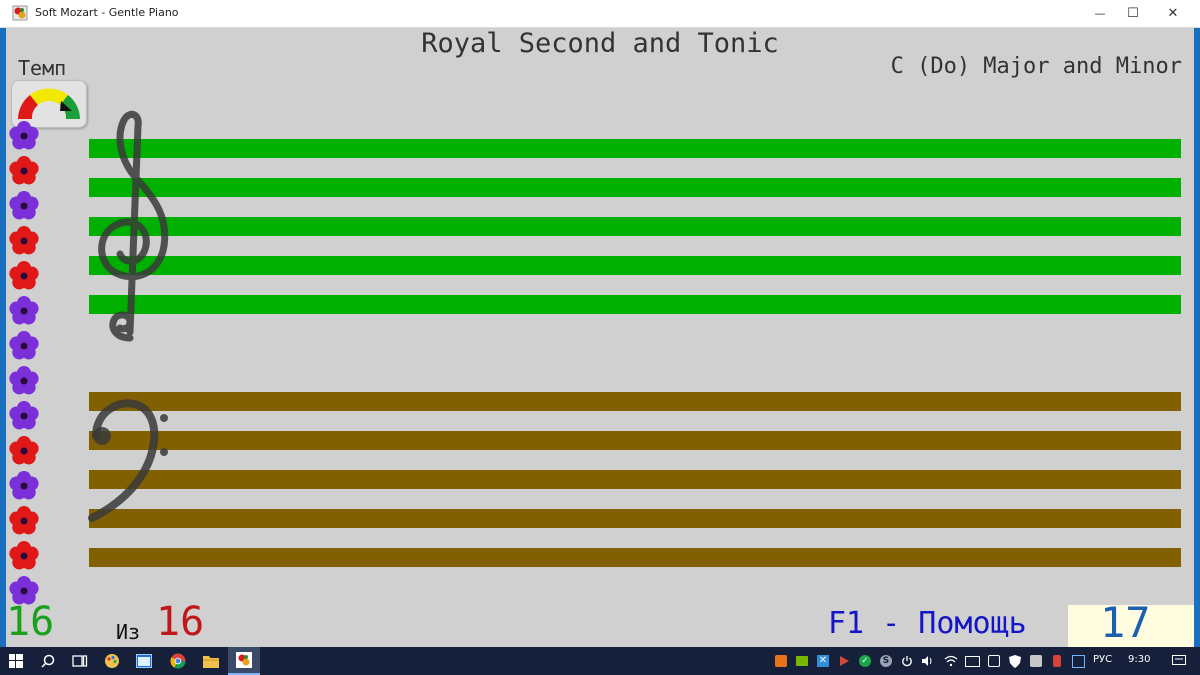  I want to click on window-title: Soft Mozart - Gentle Piano, so click(107, 12).